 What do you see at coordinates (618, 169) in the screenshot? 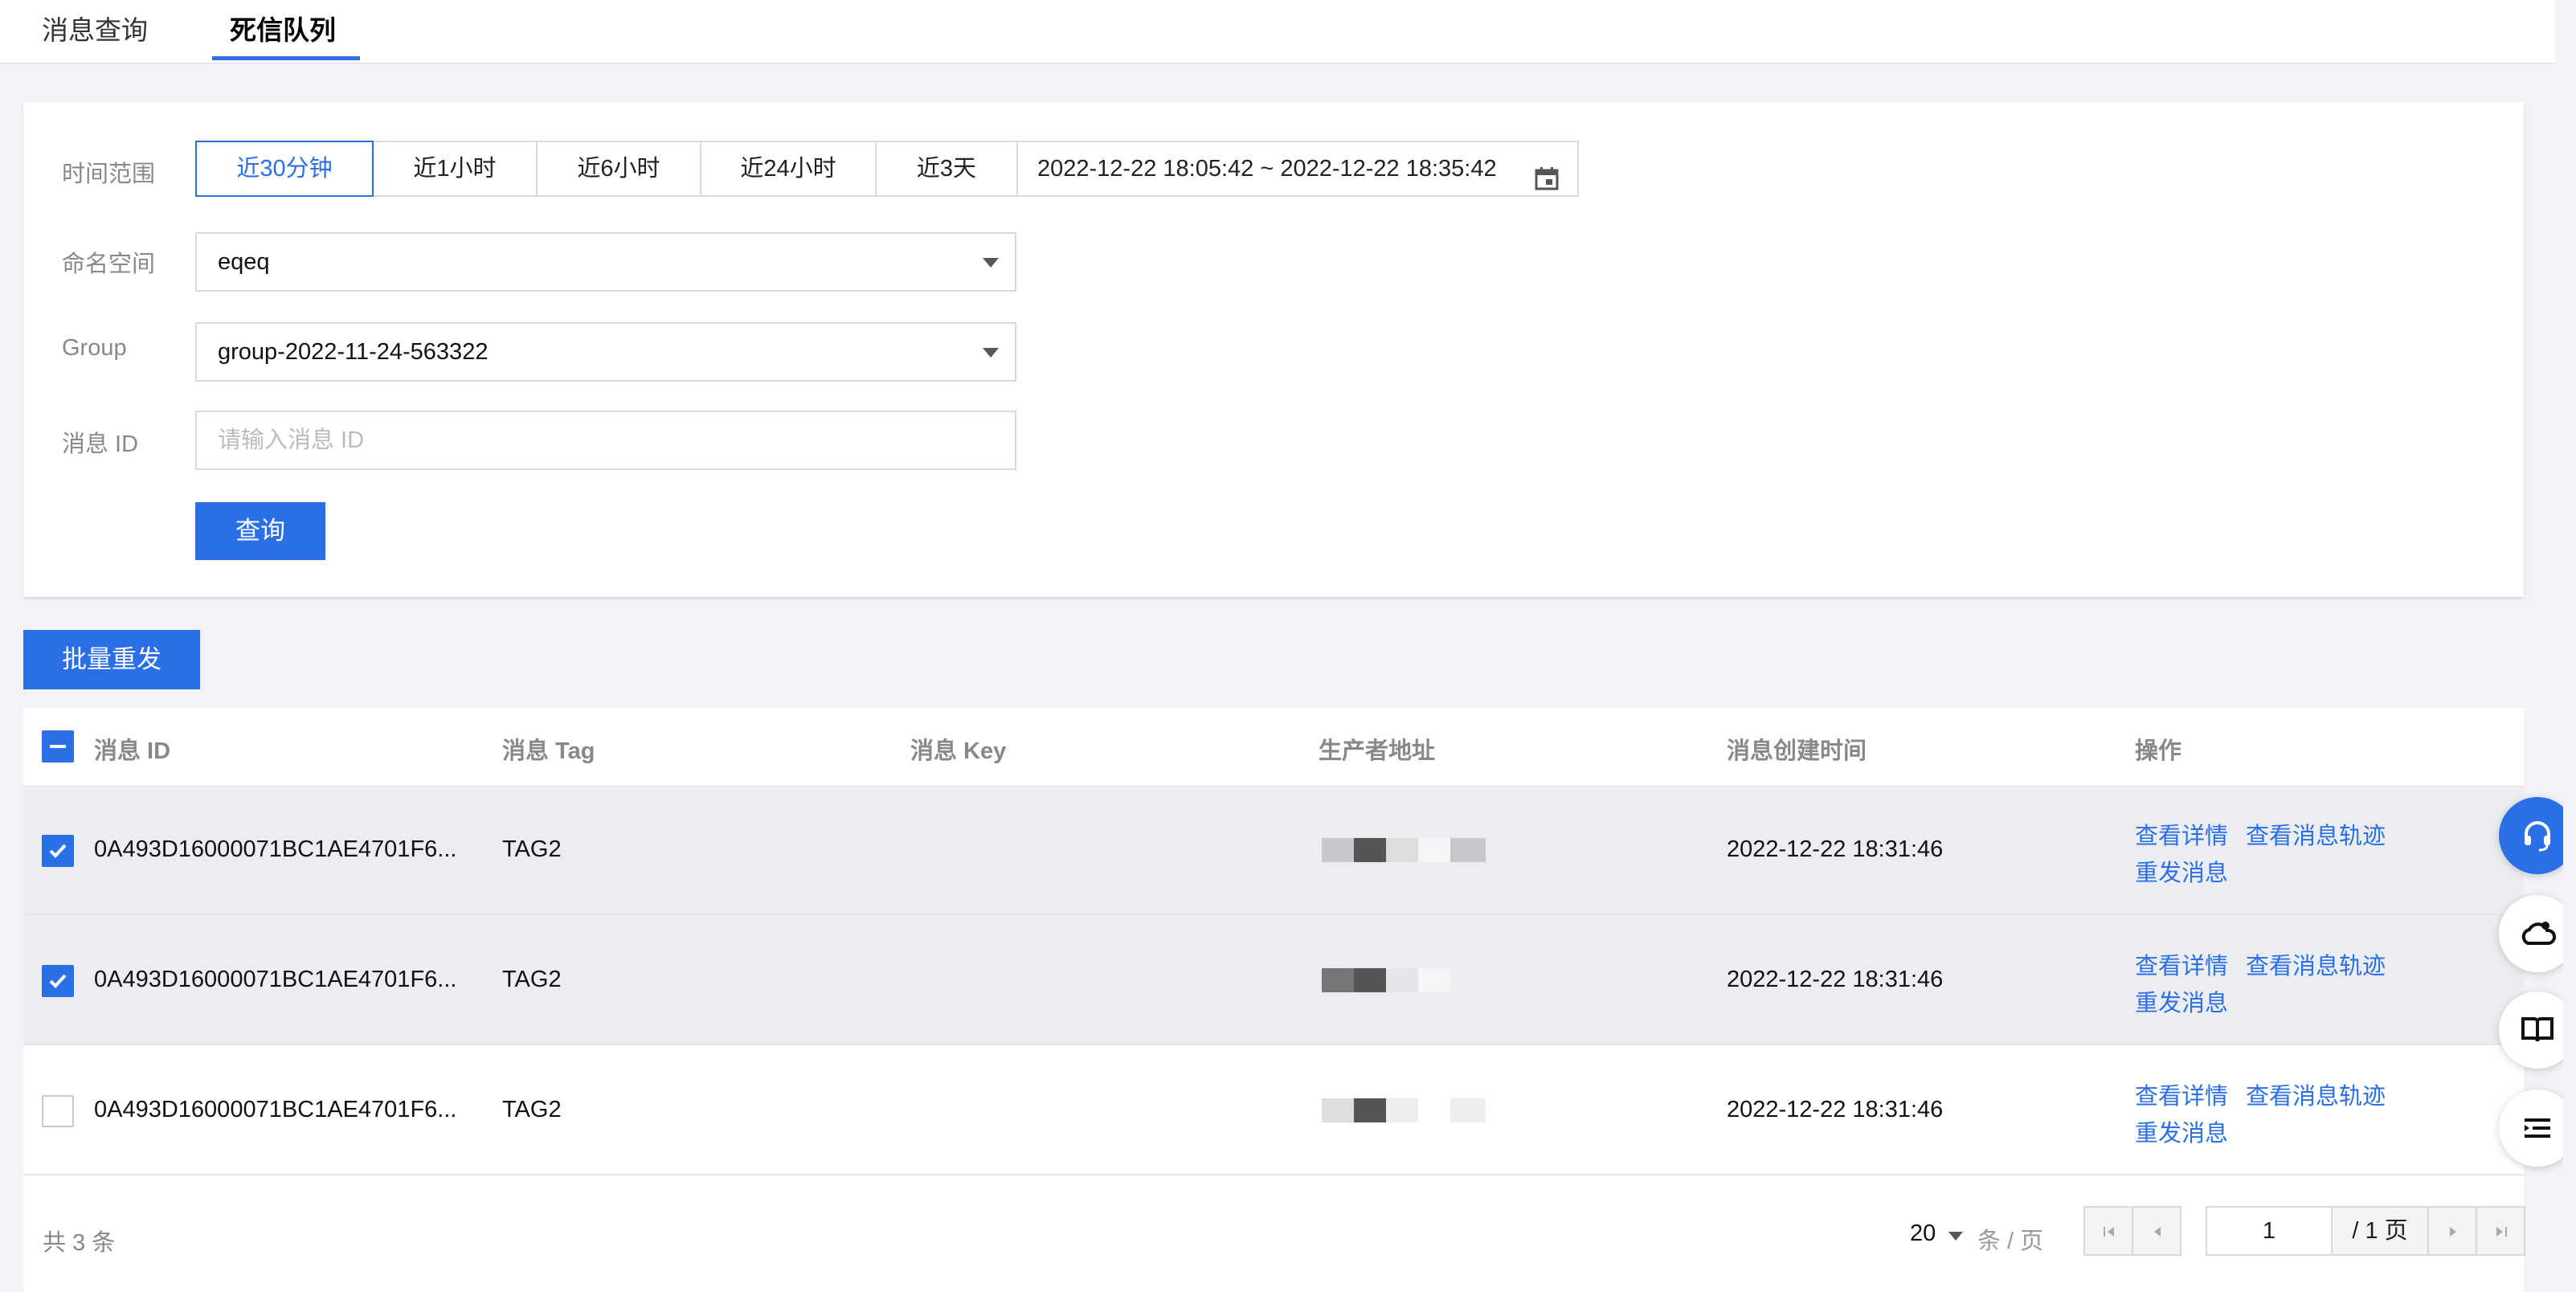
I see `time-option-6h: 近6小时` at bounding box center [618, 169].